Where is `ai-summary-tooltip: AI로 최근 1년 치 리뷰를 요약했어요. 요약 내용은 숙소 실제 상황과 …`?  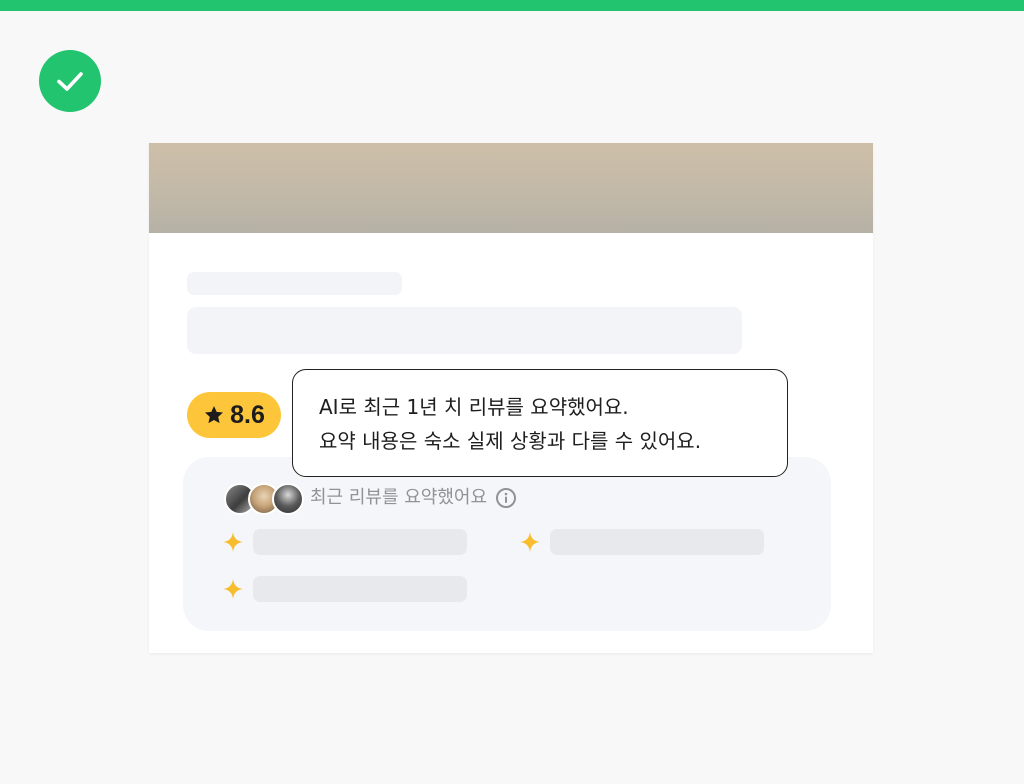 ai-summary-tooltip: AI로 최근 1년 치 리뷰를 요약했어요. 요약 내용은 숙소 실제 상황과 … is located at coordinates (540, 423).